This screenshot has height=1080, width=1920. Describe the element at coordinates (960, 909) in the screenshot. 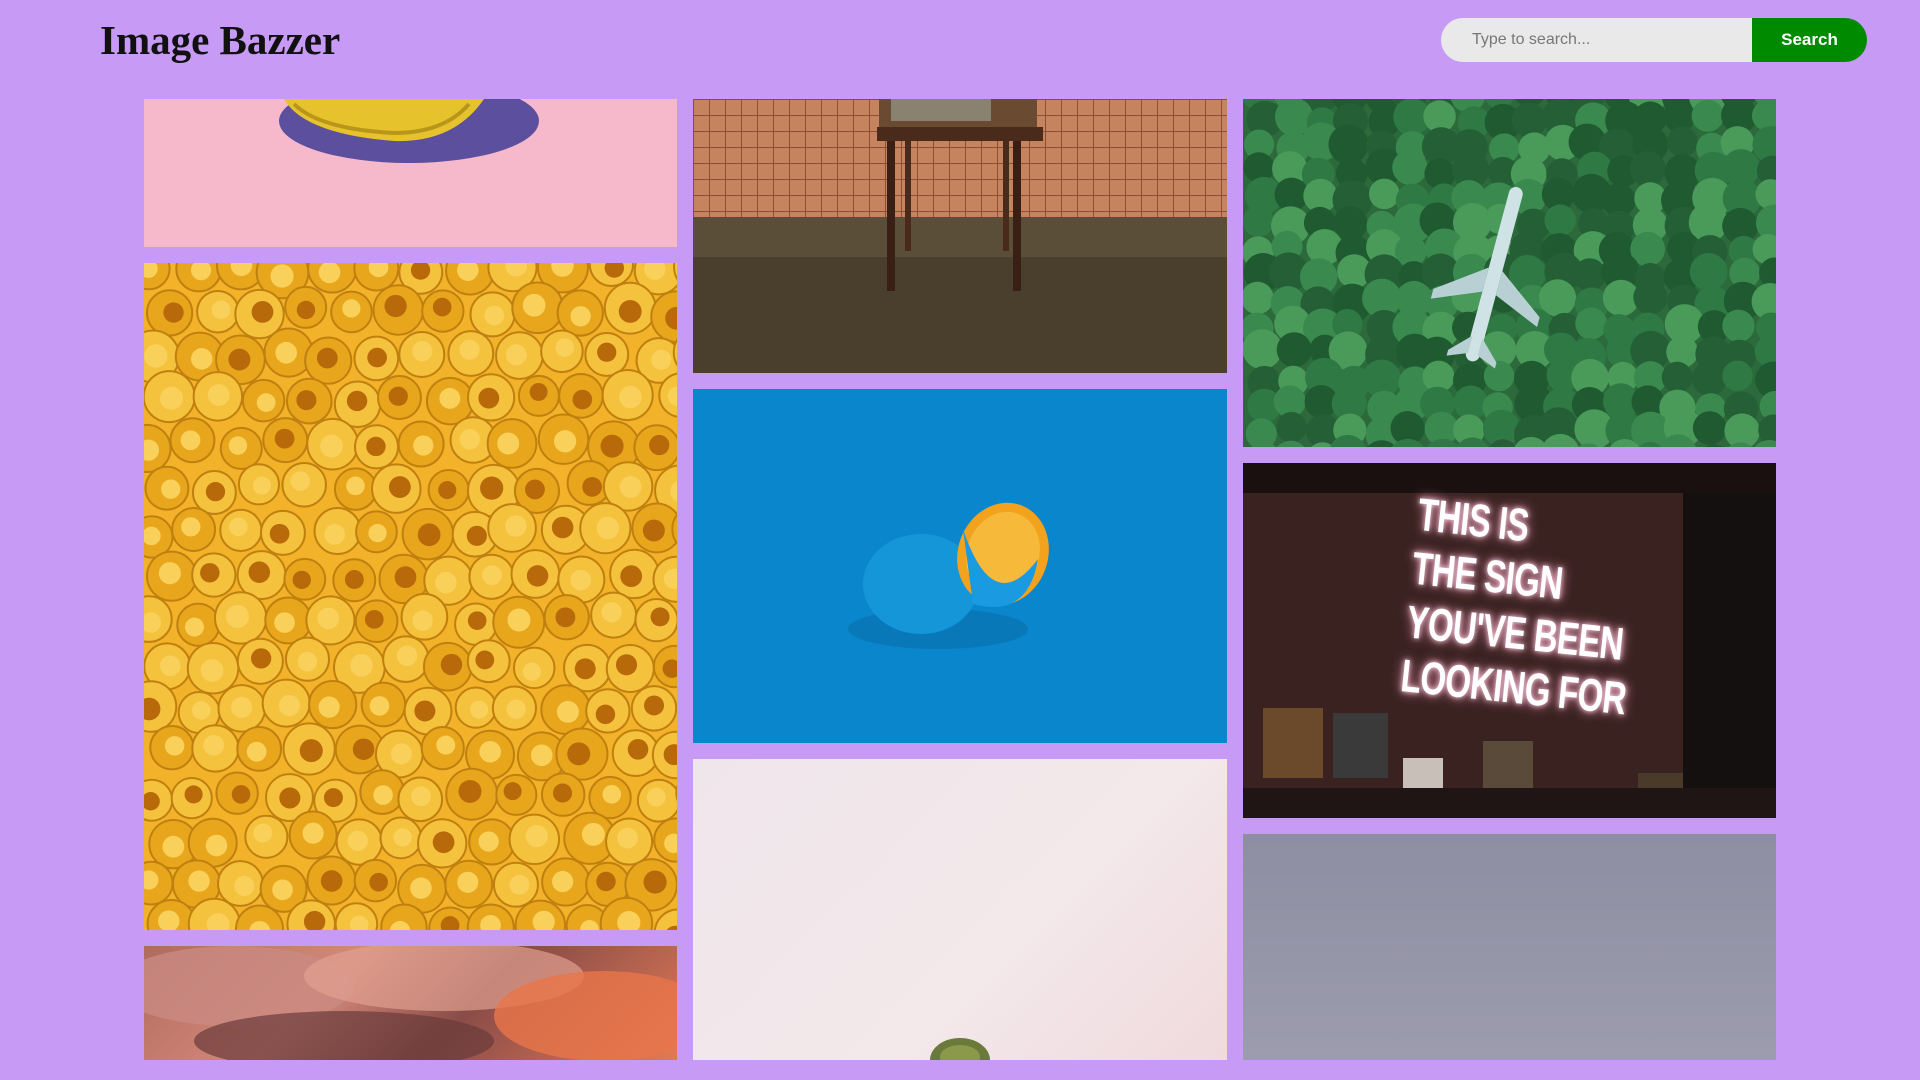

I see `photo-cactus` at that location.